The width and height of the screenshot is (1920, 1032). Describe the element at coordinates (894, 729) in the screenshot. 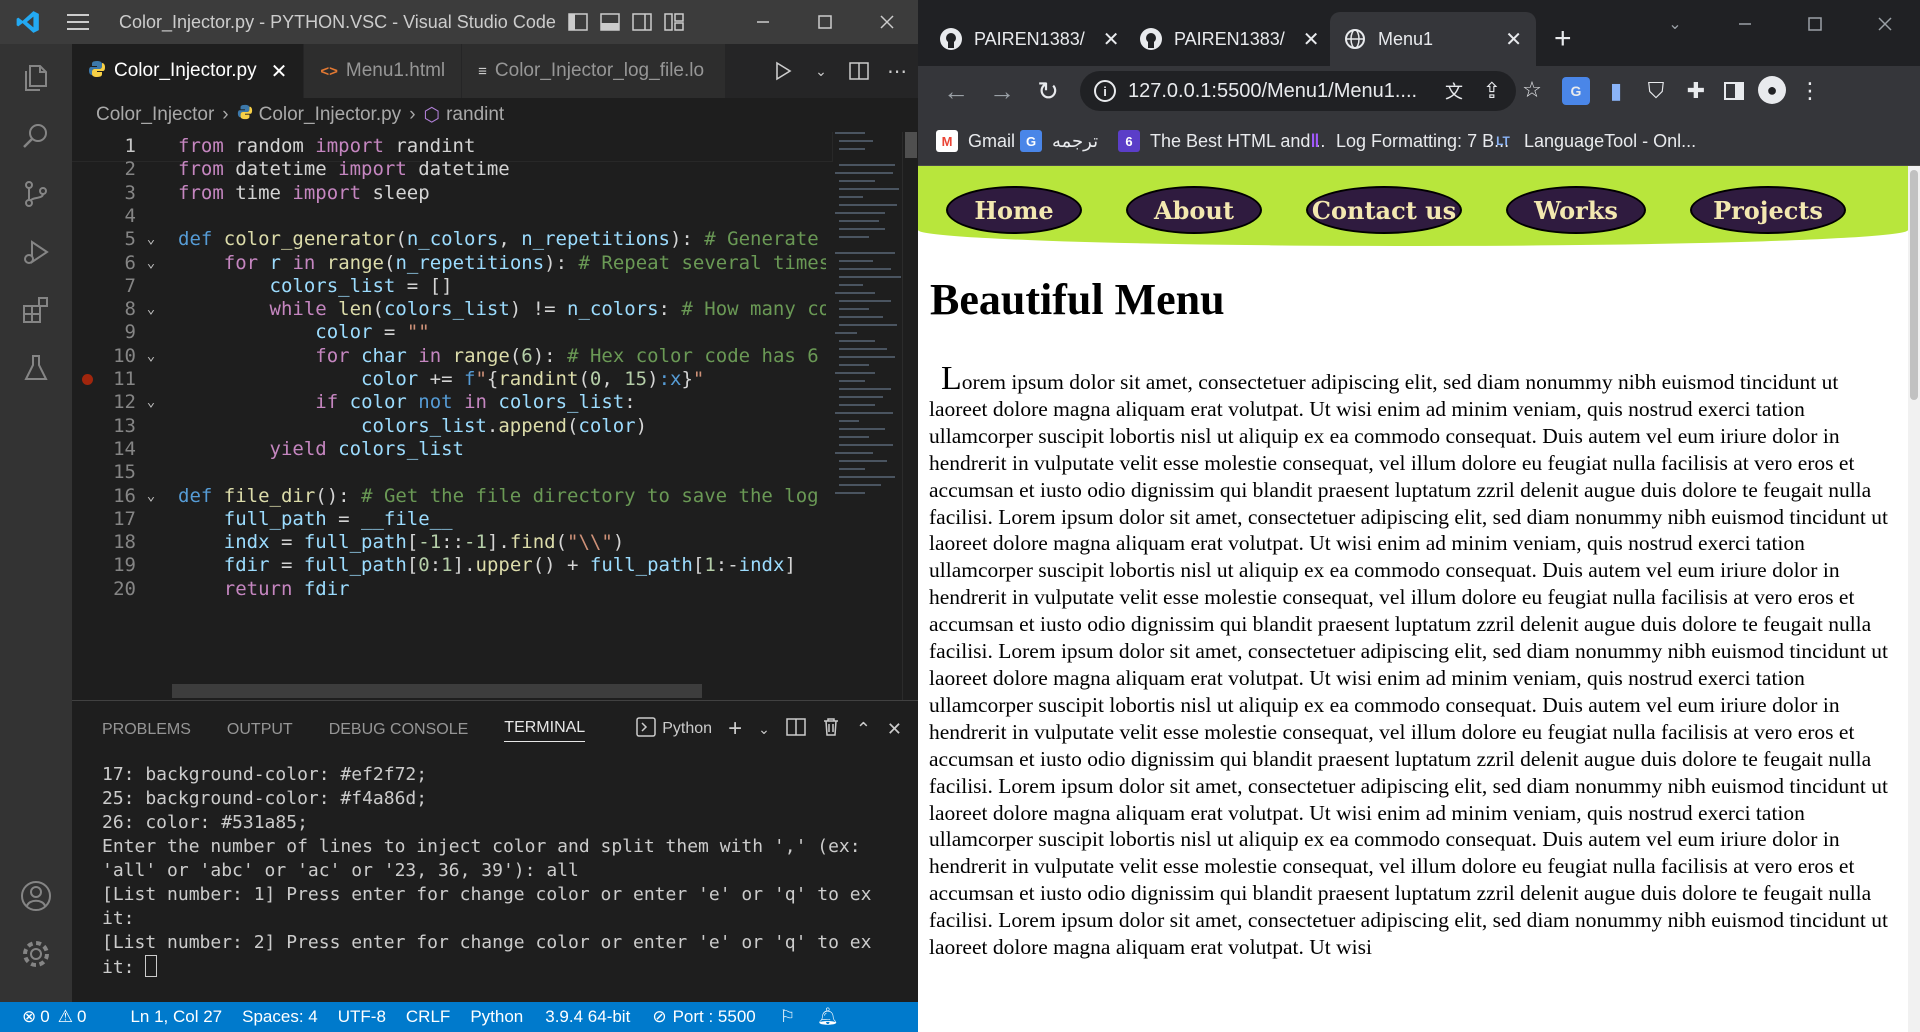

I see `close-panel-icon: ✕` at that location.